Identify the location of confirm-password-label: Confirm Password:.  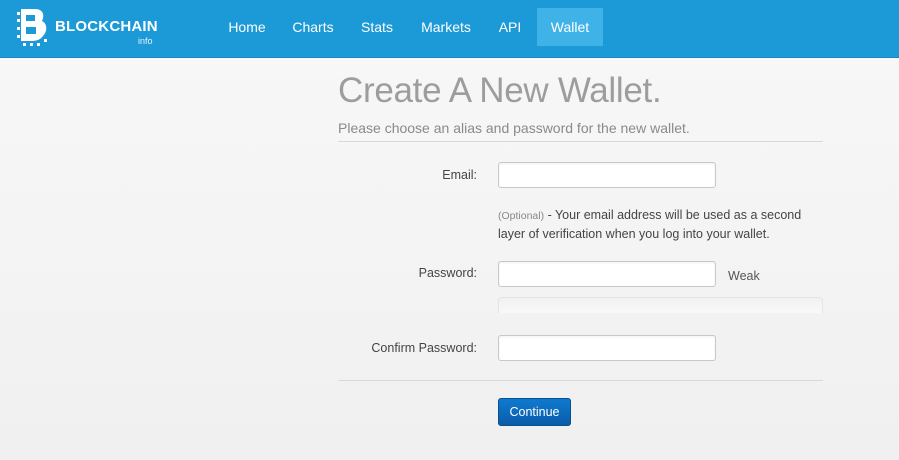
(424, 348).